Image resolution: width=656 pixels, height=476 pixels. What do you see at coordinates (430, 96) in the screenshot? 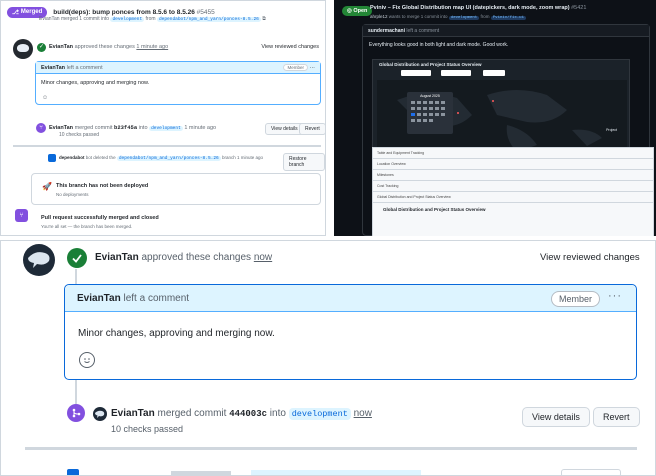
I see `calendar-month: August 2025` at bounding box center [430, 96].